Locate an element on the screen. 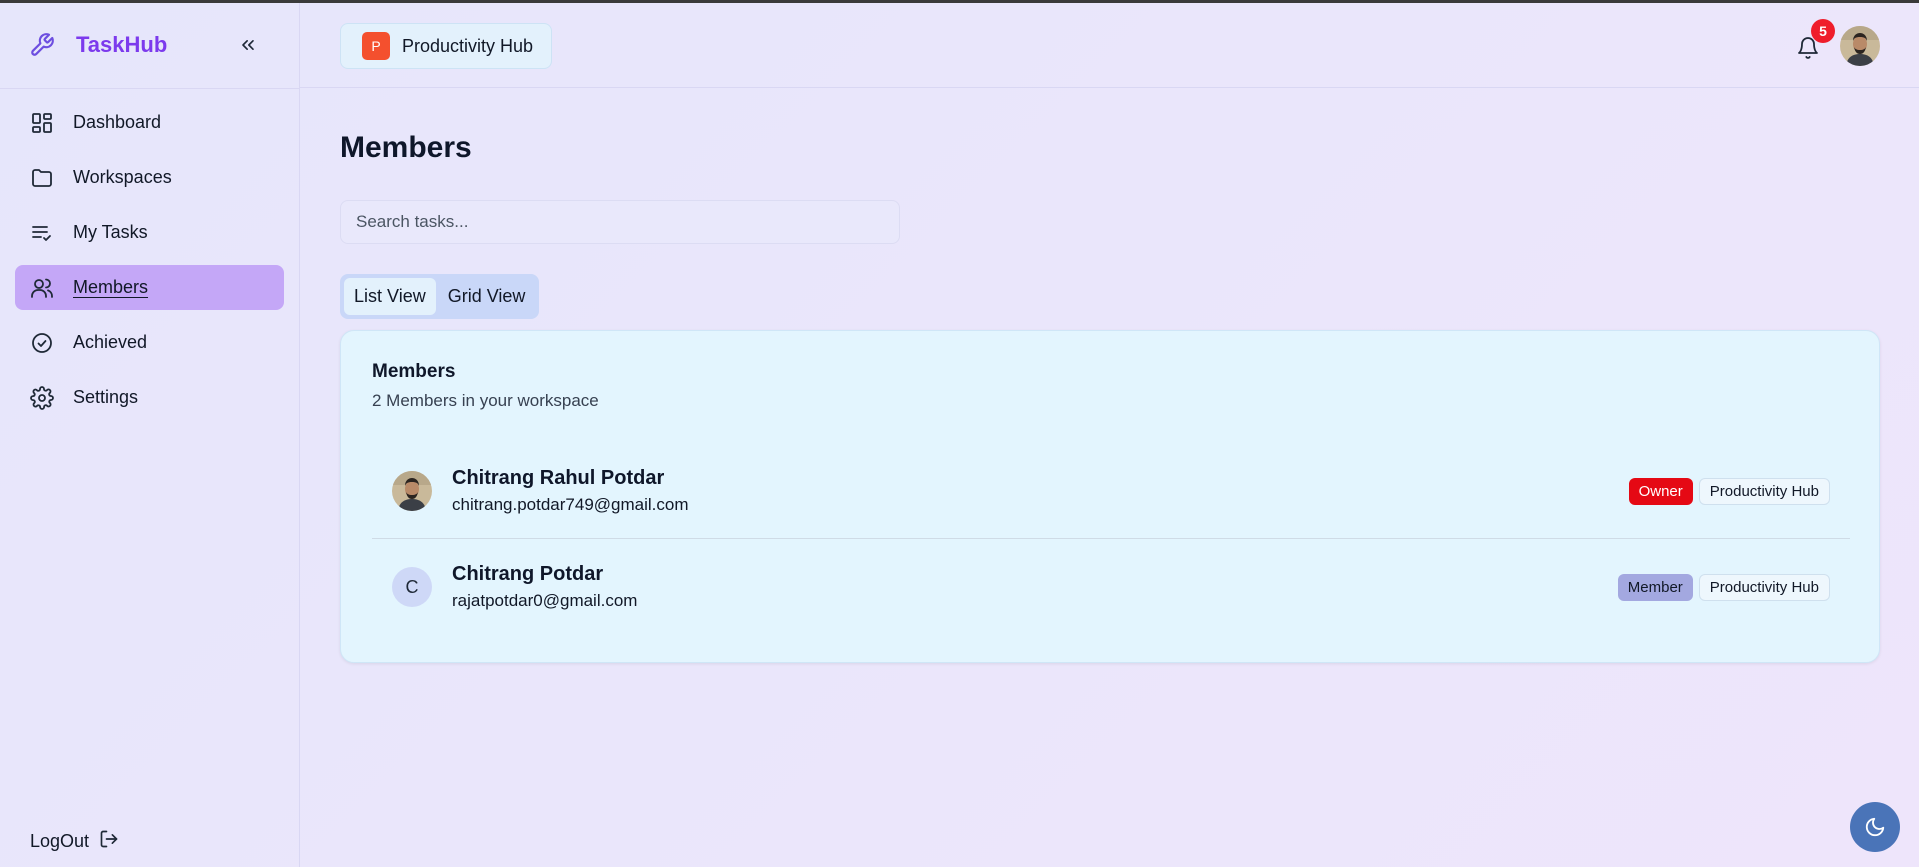 The height and width of the screenshot is (867, 1919). logout-icon is located at coordinates (109, 841).